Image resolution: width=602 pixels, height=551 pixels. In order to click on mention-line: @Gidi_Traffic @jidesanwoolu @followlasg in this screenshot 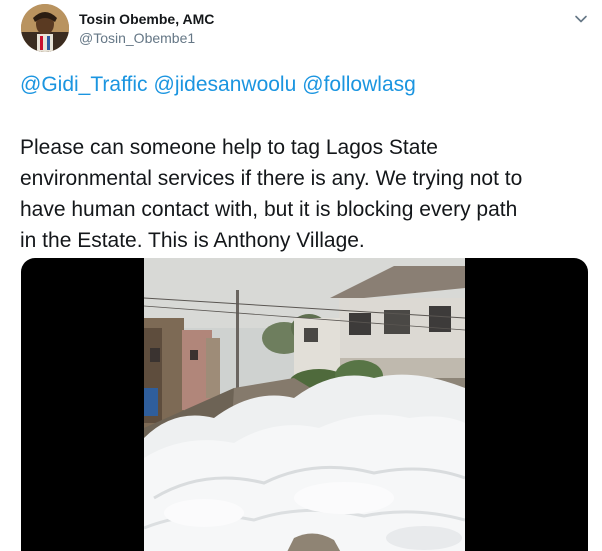, I will do `click(218, 85)`.